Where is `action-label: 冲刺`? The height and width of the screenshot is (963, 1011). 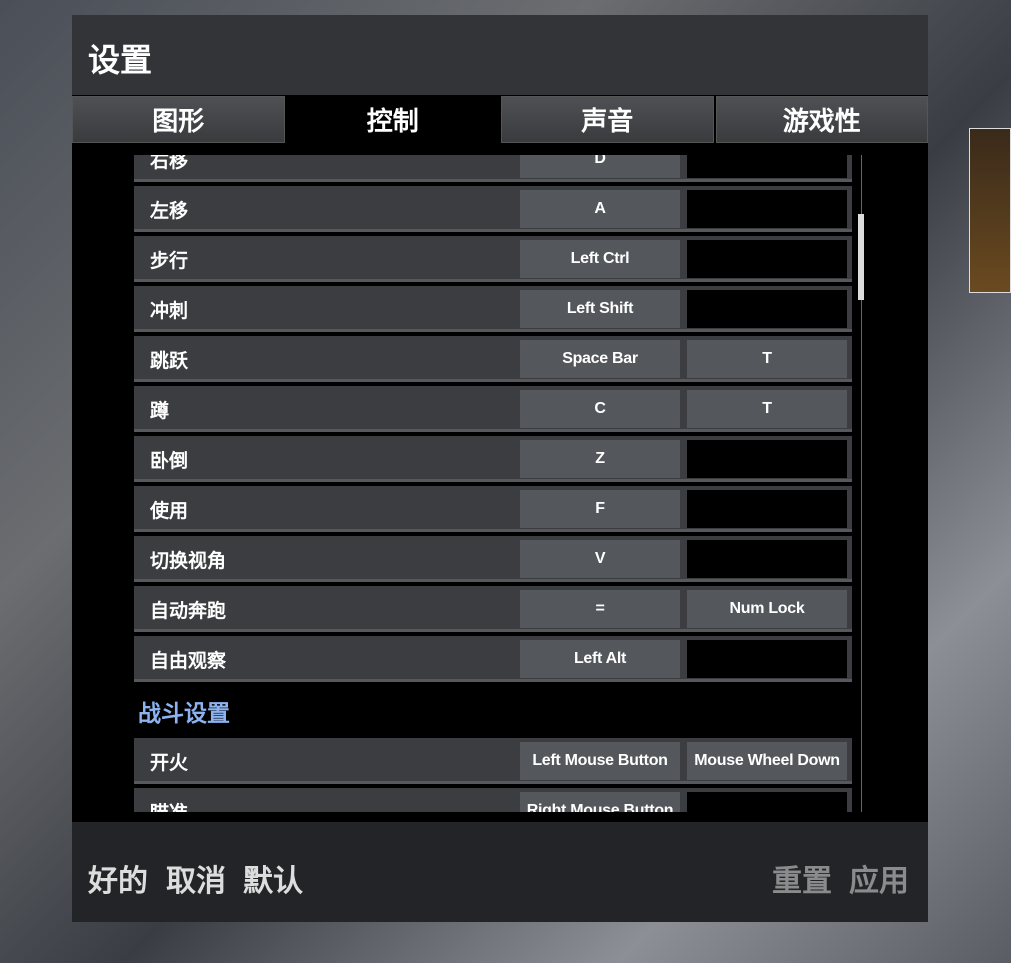 action-label: 冲刺 is located at coordinates (169, 311).